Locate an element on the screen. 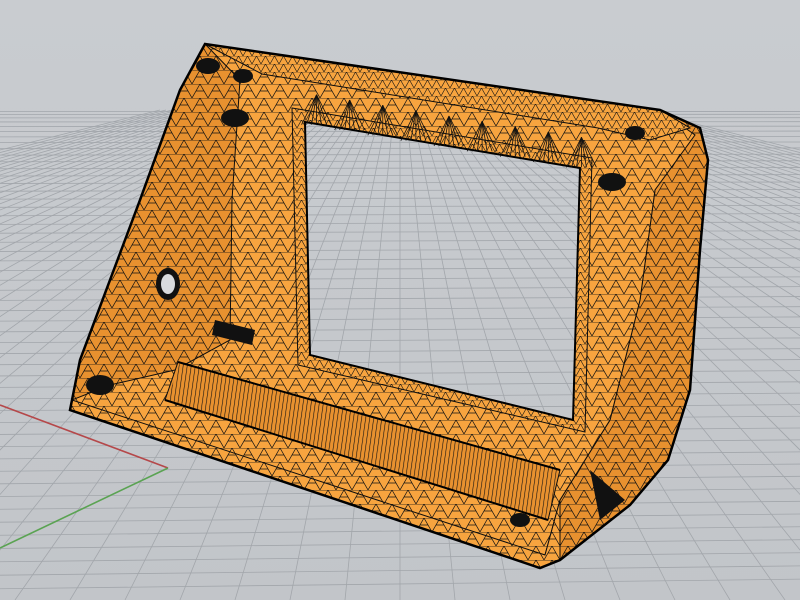 Image resolution: width=800 pixels, height=600 pixels. mesh-left-side-face-wire is located at coordinates (156, 222).